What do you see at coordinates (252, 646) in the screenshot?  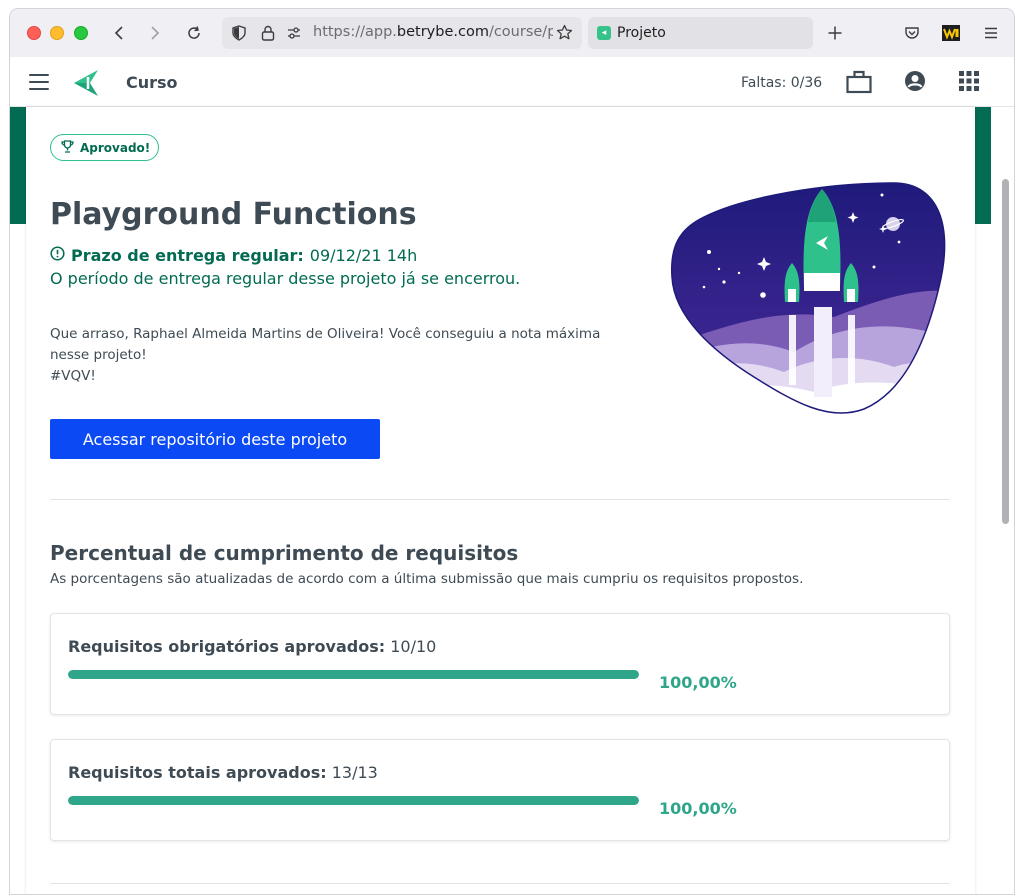 I see `requirement-label: Requisitos obrigatórios aprovados: 10/10` at bounding box center [252, 646].